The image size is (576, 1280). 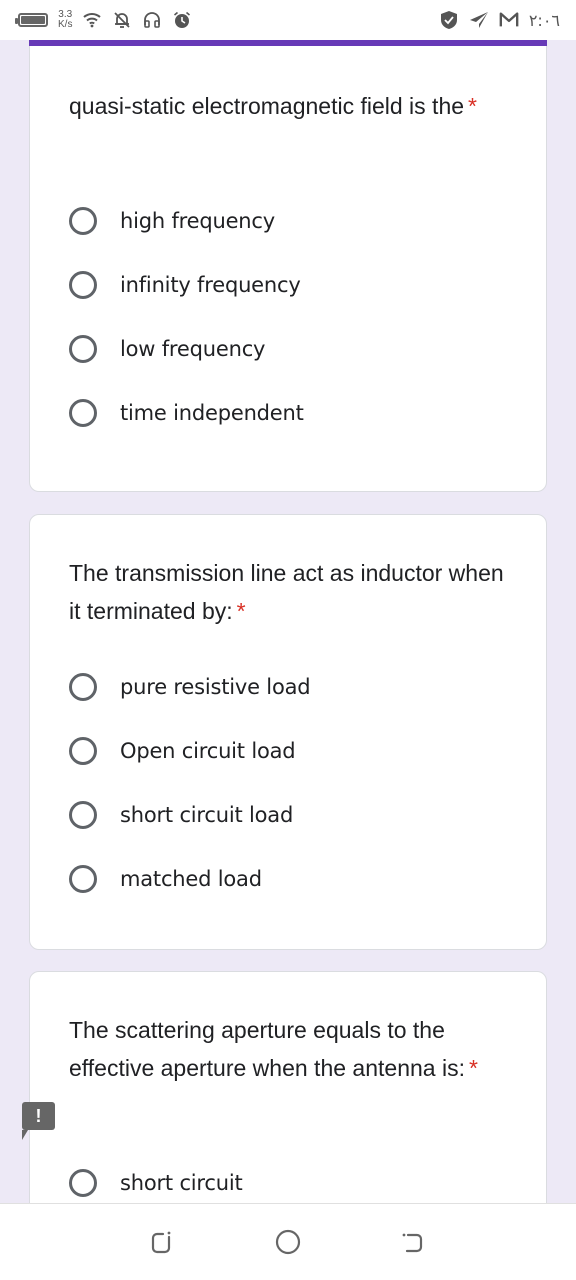 I want to click on option-open-circuit-load: Open circuit load, so click(x=297, y=751).